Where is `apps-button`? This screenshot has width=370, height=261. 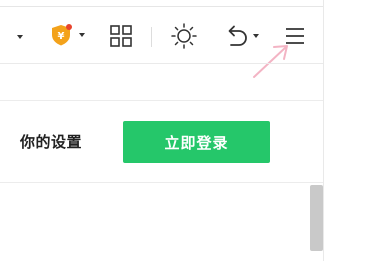
apps-button is located at coordinates (121, 36).